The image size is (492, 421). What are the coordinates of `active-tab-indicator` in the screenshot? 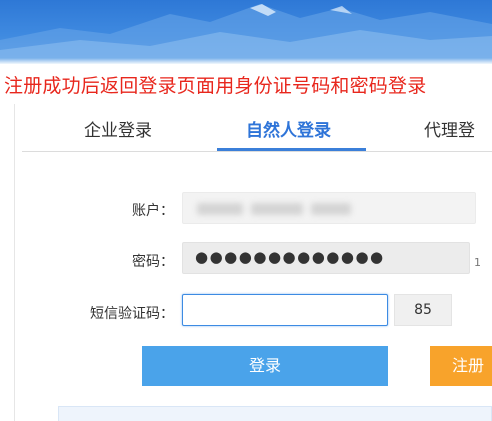 It's located at (291, 149).